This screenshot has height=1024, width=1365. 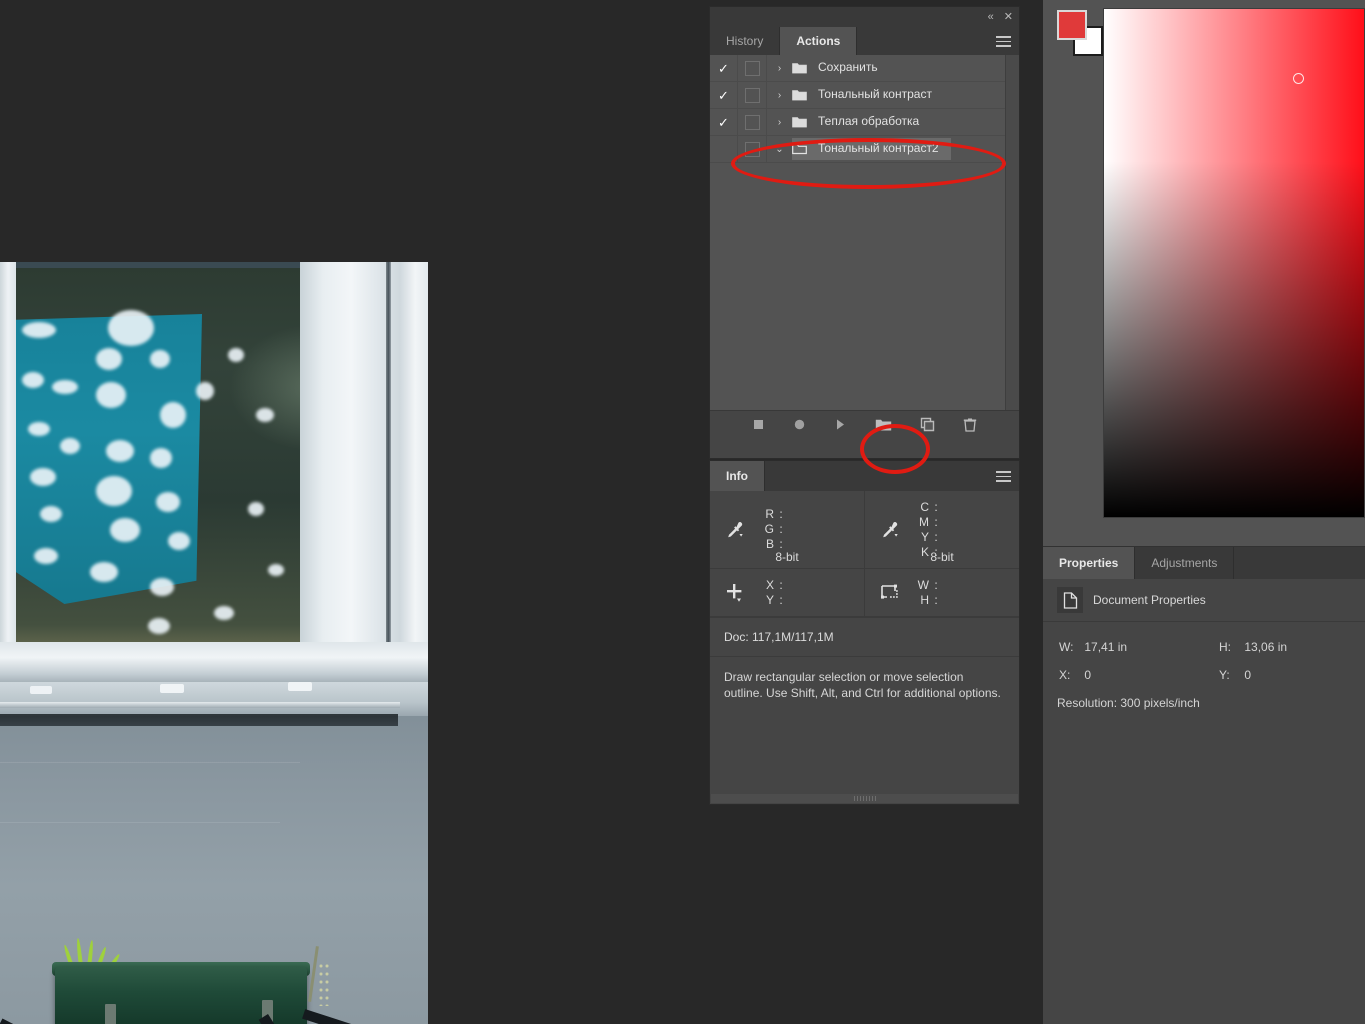 I want to click on action-row-content: Тональный контраст2, so click(x=871, y=149).